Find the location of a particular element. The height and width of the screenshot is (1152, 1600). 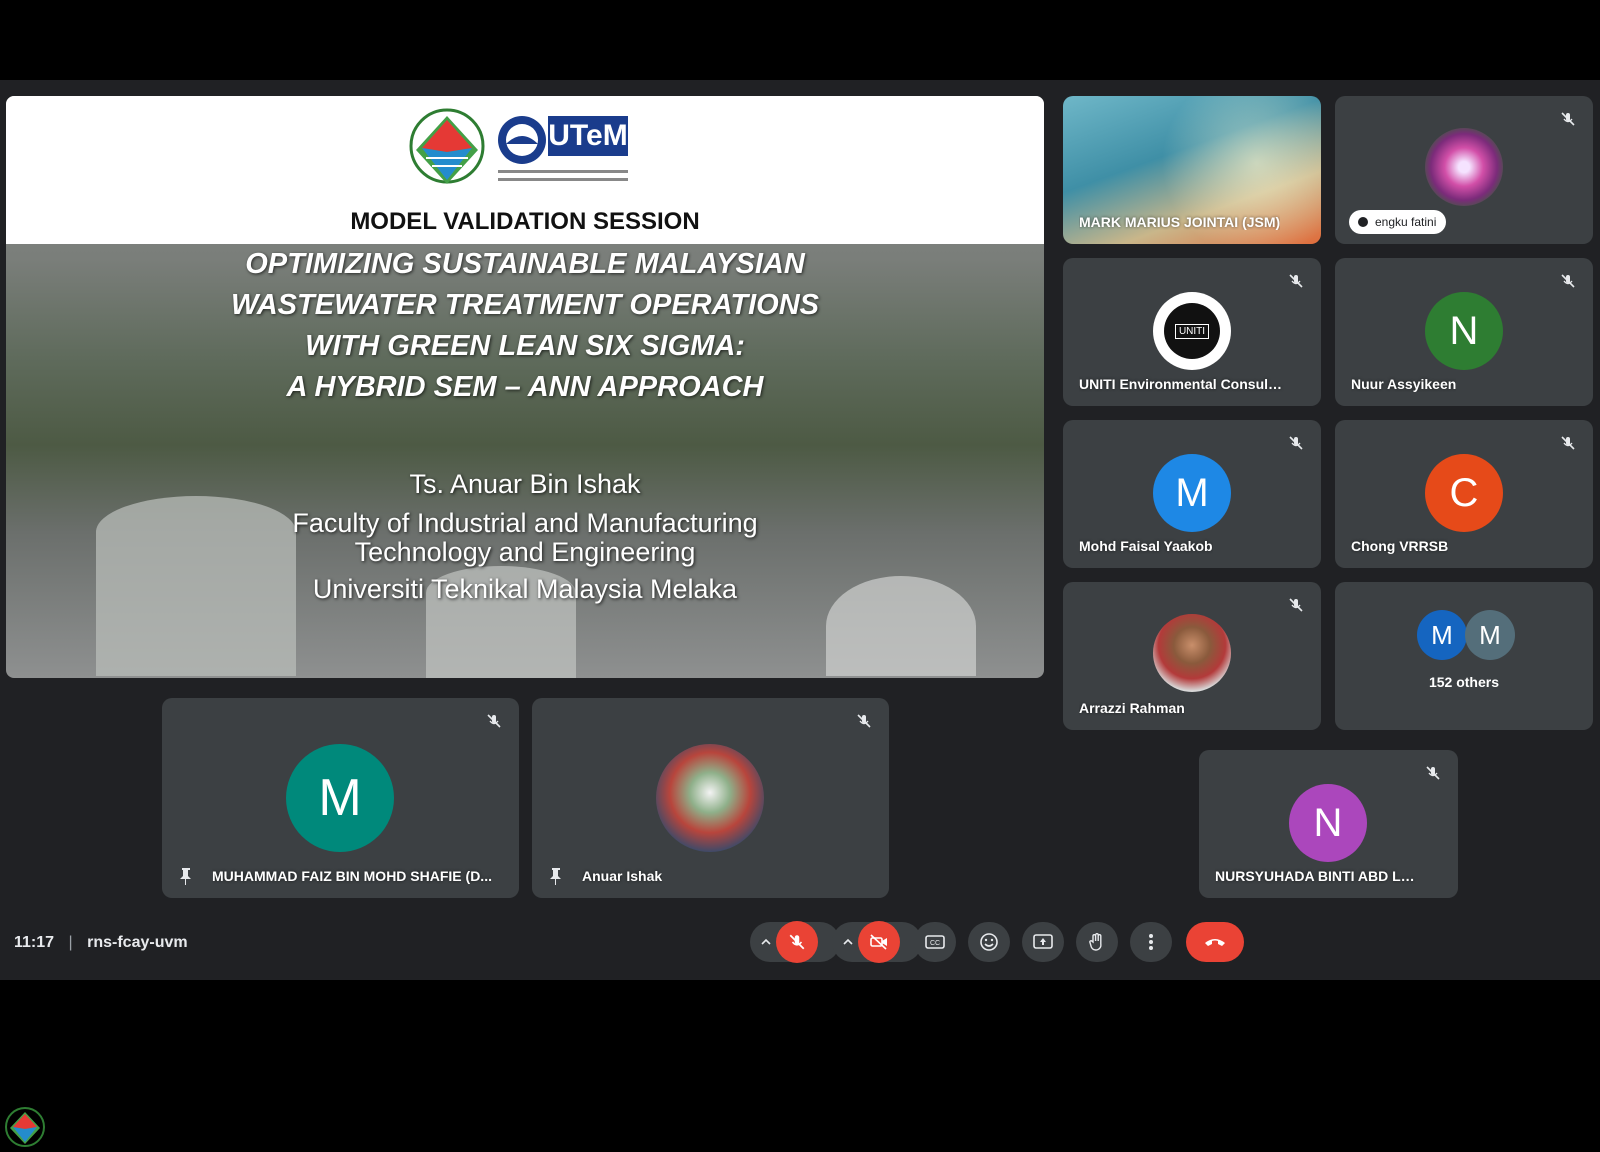

participant-tile-chong: C Chong VRRSB is located at coordinates (1464, 494).